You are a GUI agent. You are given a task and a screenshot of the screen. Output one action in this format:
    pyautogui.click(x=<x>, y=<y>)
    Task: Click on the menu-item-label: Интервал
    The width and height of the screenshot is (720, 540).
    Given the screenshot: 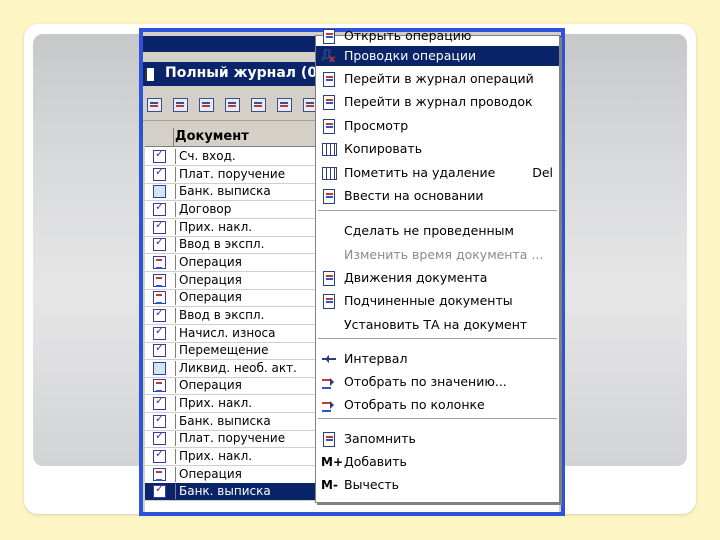 What is the action you would take?
    pyautogui.click(x=376, y=358)
    